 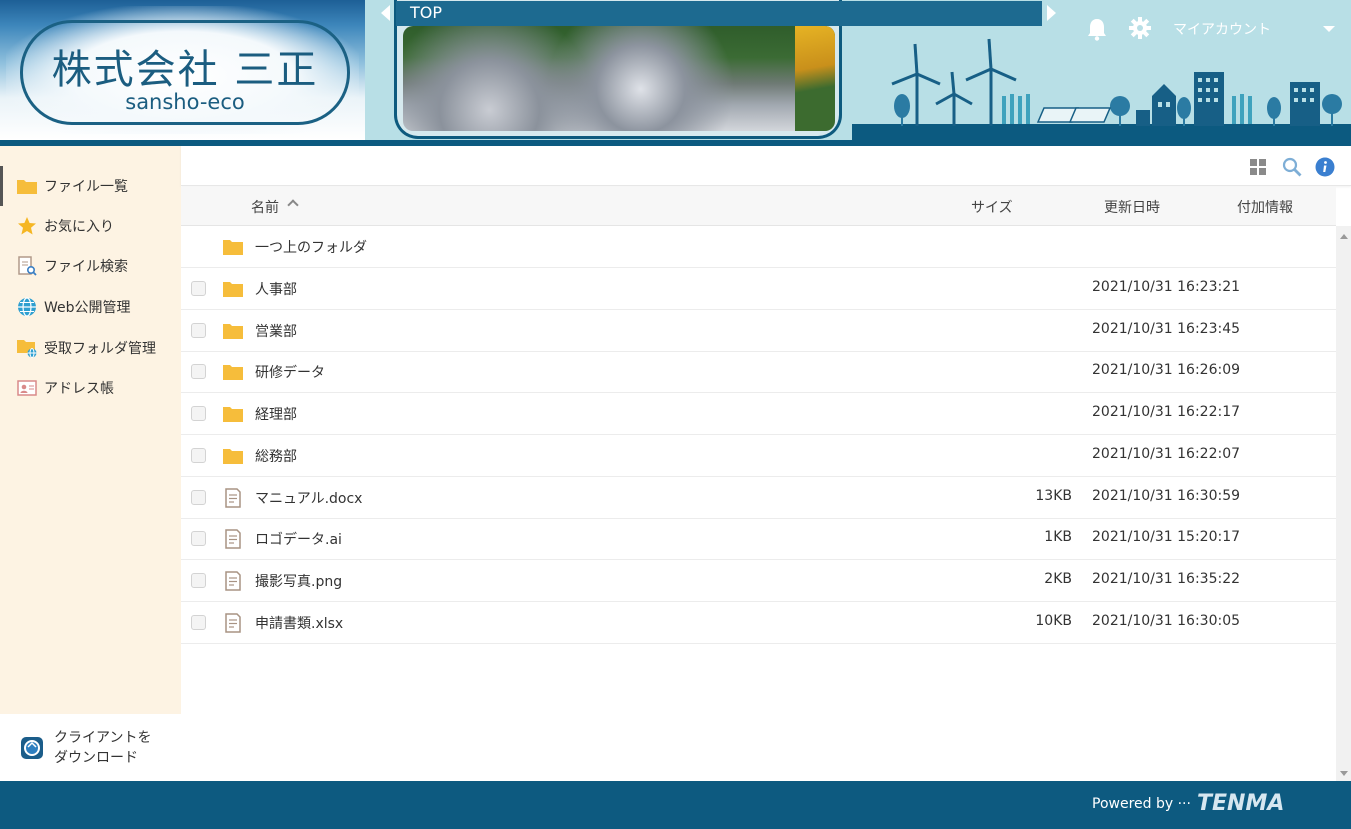 I want to click on file-updated: 2021/10/31 16:26:09, so click(x=1166, y=370).